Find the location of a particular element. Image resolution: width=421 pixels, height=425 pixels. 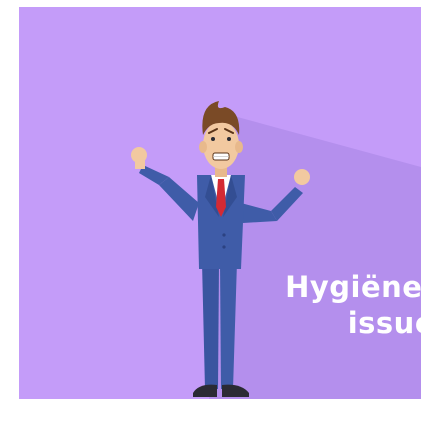

suit-jacket is located at coordinates (221, 222).